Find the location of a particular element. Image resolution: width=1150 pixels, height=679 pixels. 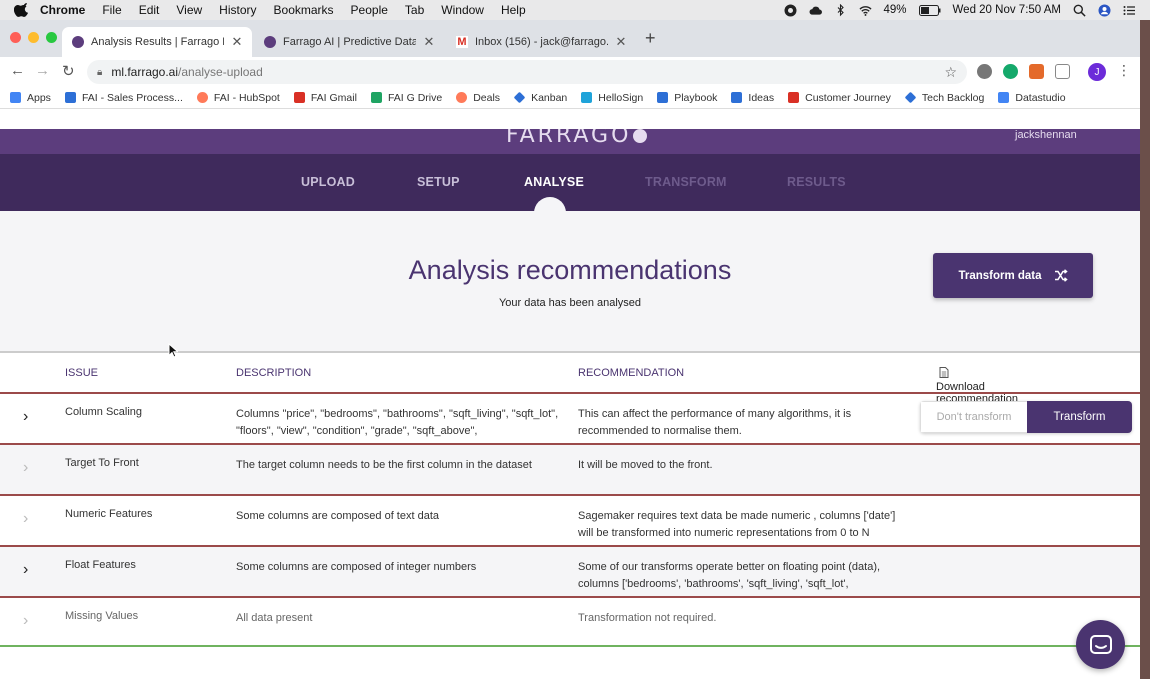

step-upload: UPLOAD is located at coordinates (328, 182).